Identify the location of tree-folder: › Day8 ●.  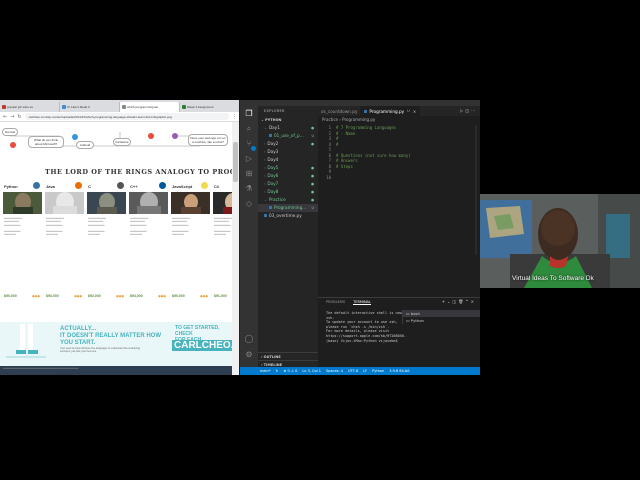
(288, 192).